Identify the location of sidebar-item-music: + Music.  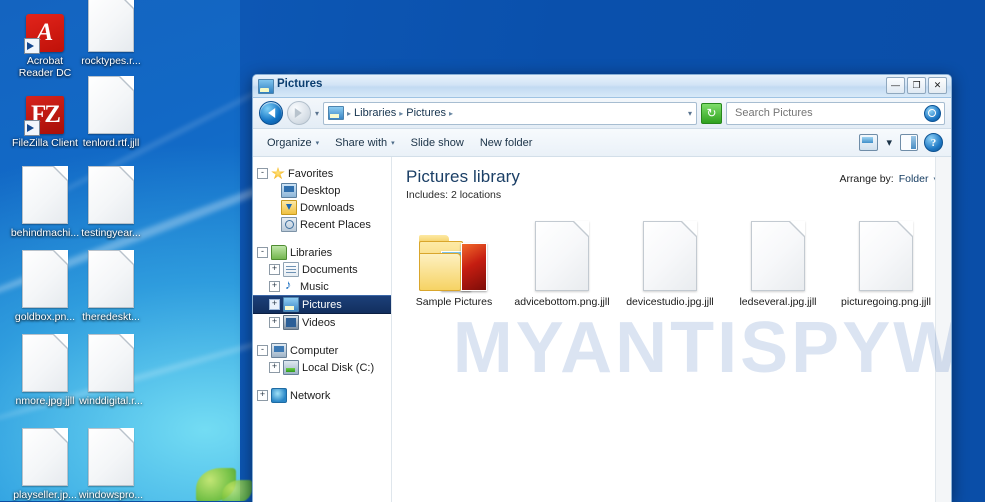
(322, 286).